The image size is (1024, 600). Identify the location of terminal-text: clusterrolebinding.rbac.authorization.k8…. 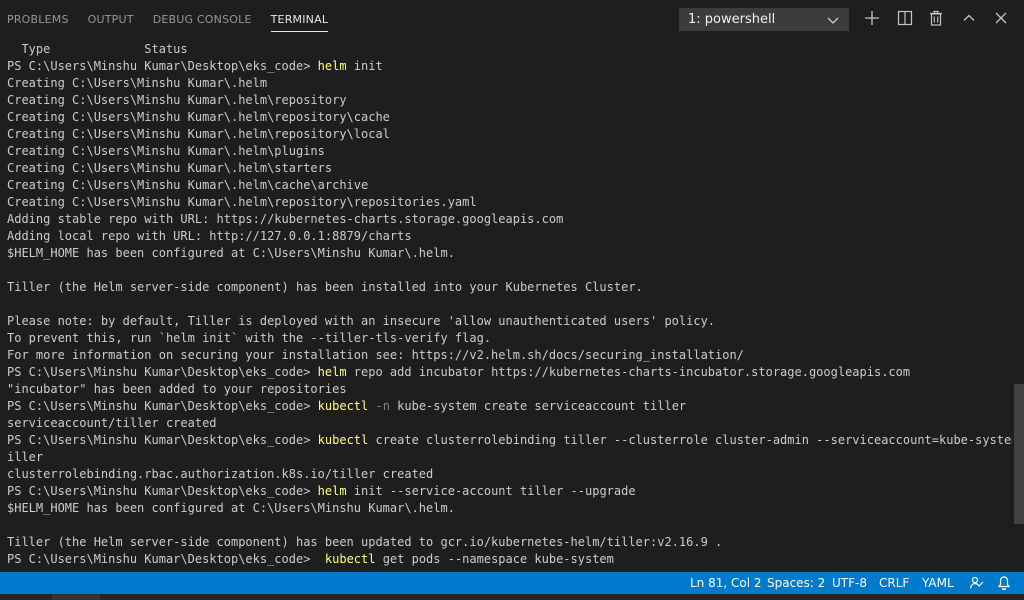
(220, 474).